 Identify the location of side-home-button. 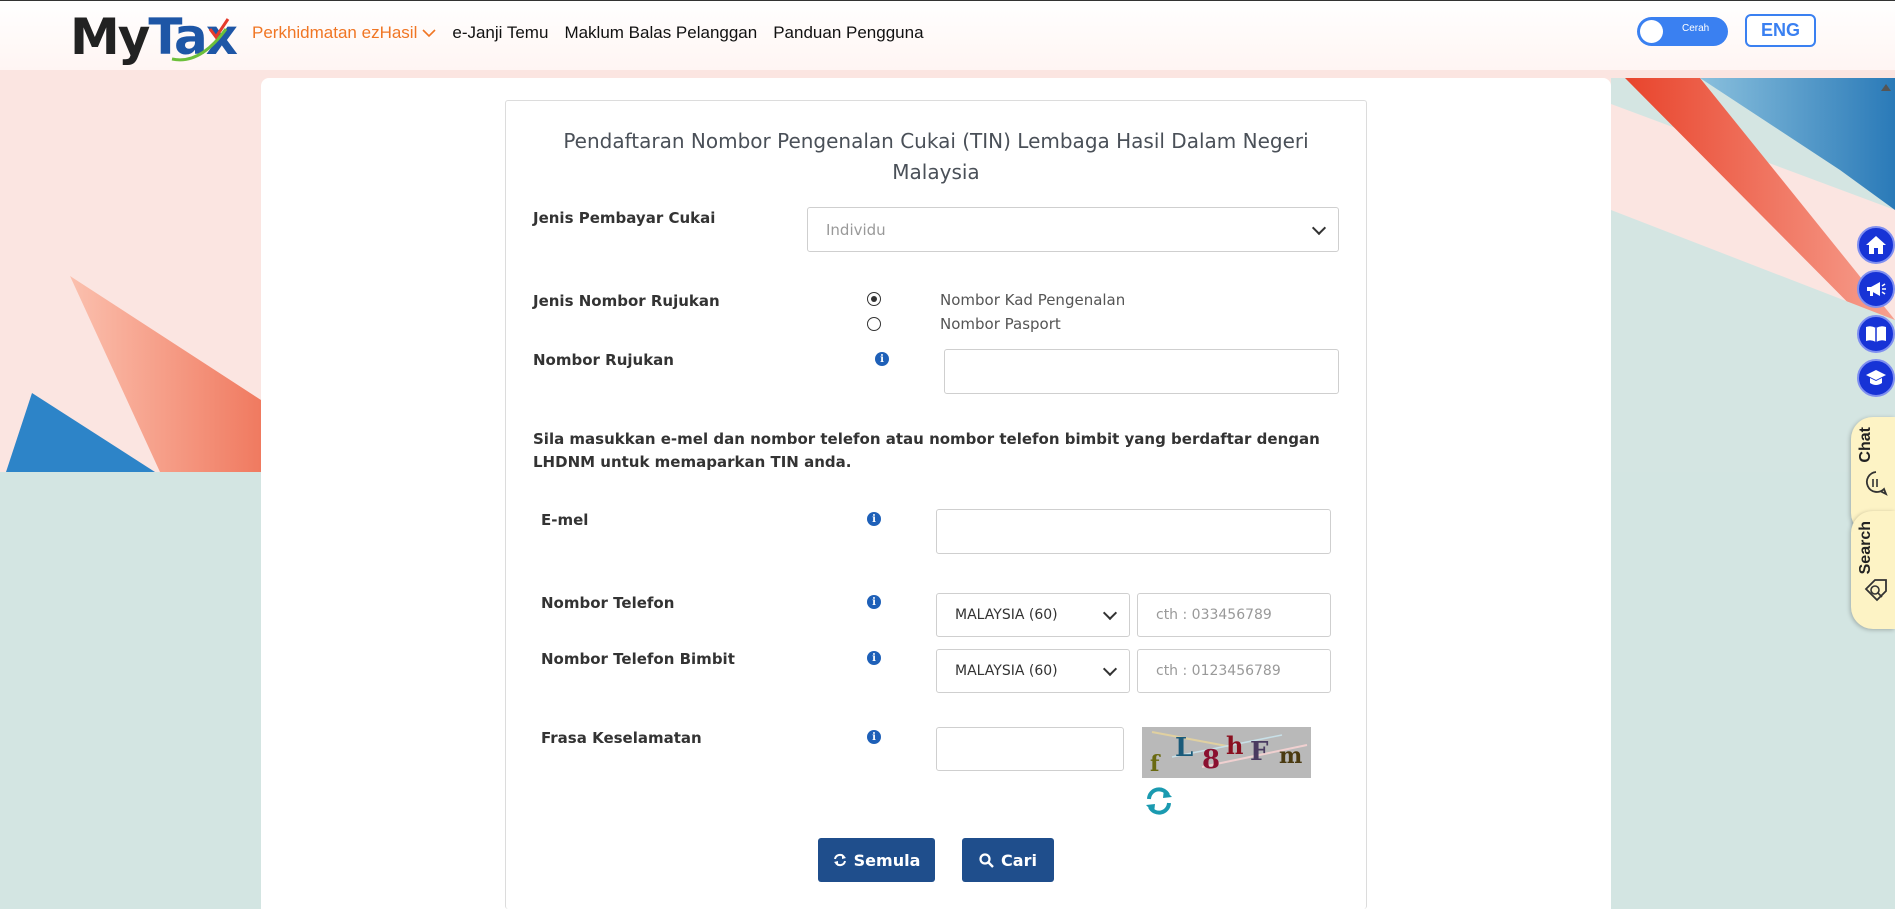
(1876, 245).